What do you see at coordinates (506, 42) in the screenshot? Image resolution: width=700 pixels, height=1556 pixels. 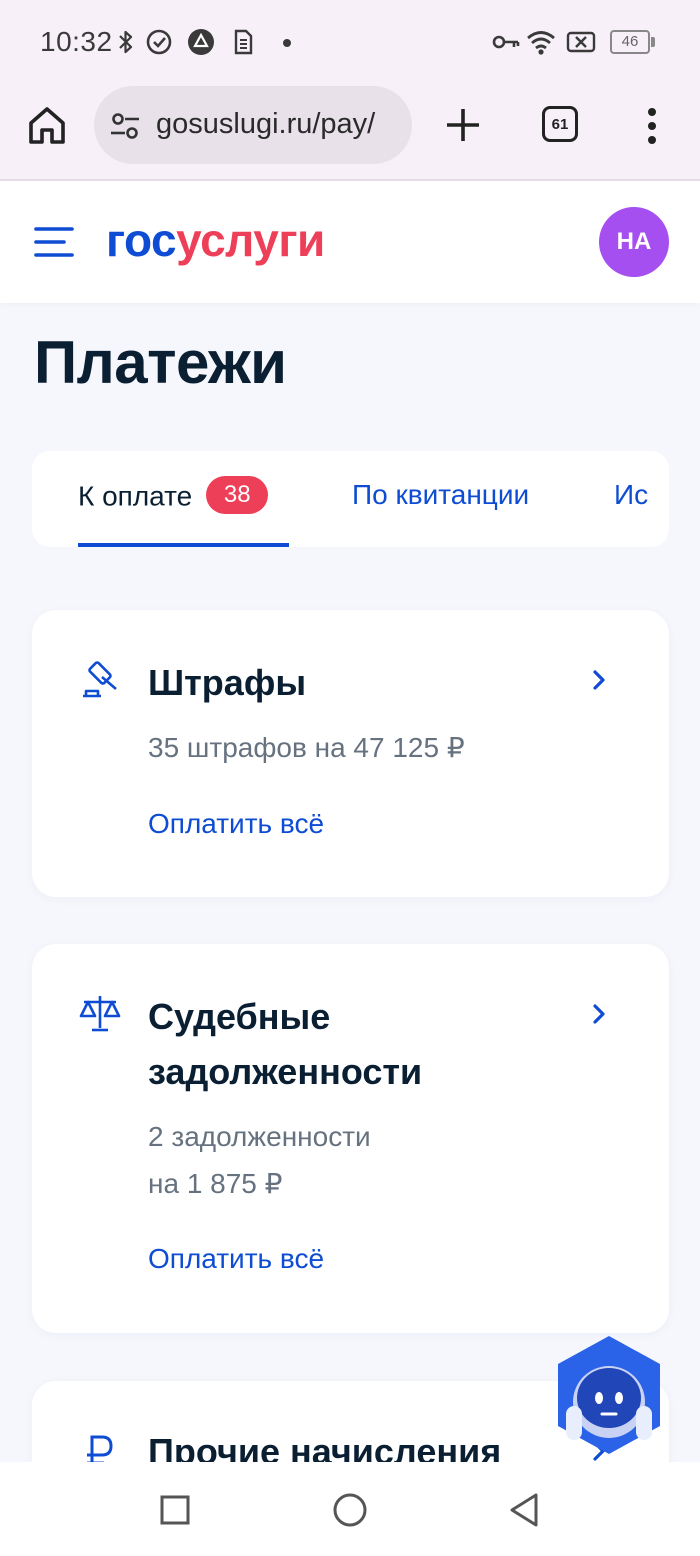 I see `vpn-key-icon` at bounding box center [506, 42].